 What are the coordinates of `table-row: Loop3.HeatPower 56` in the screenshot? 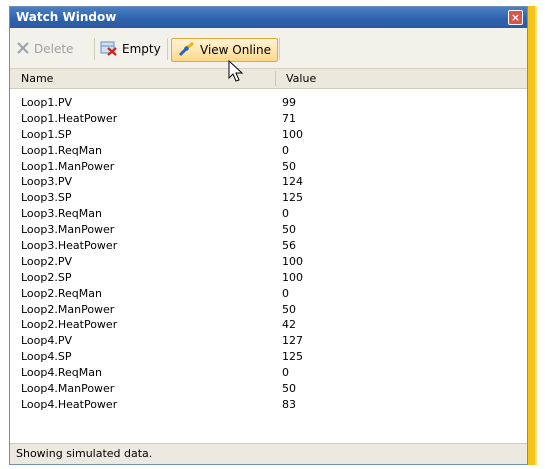 It's located at (268, 246).